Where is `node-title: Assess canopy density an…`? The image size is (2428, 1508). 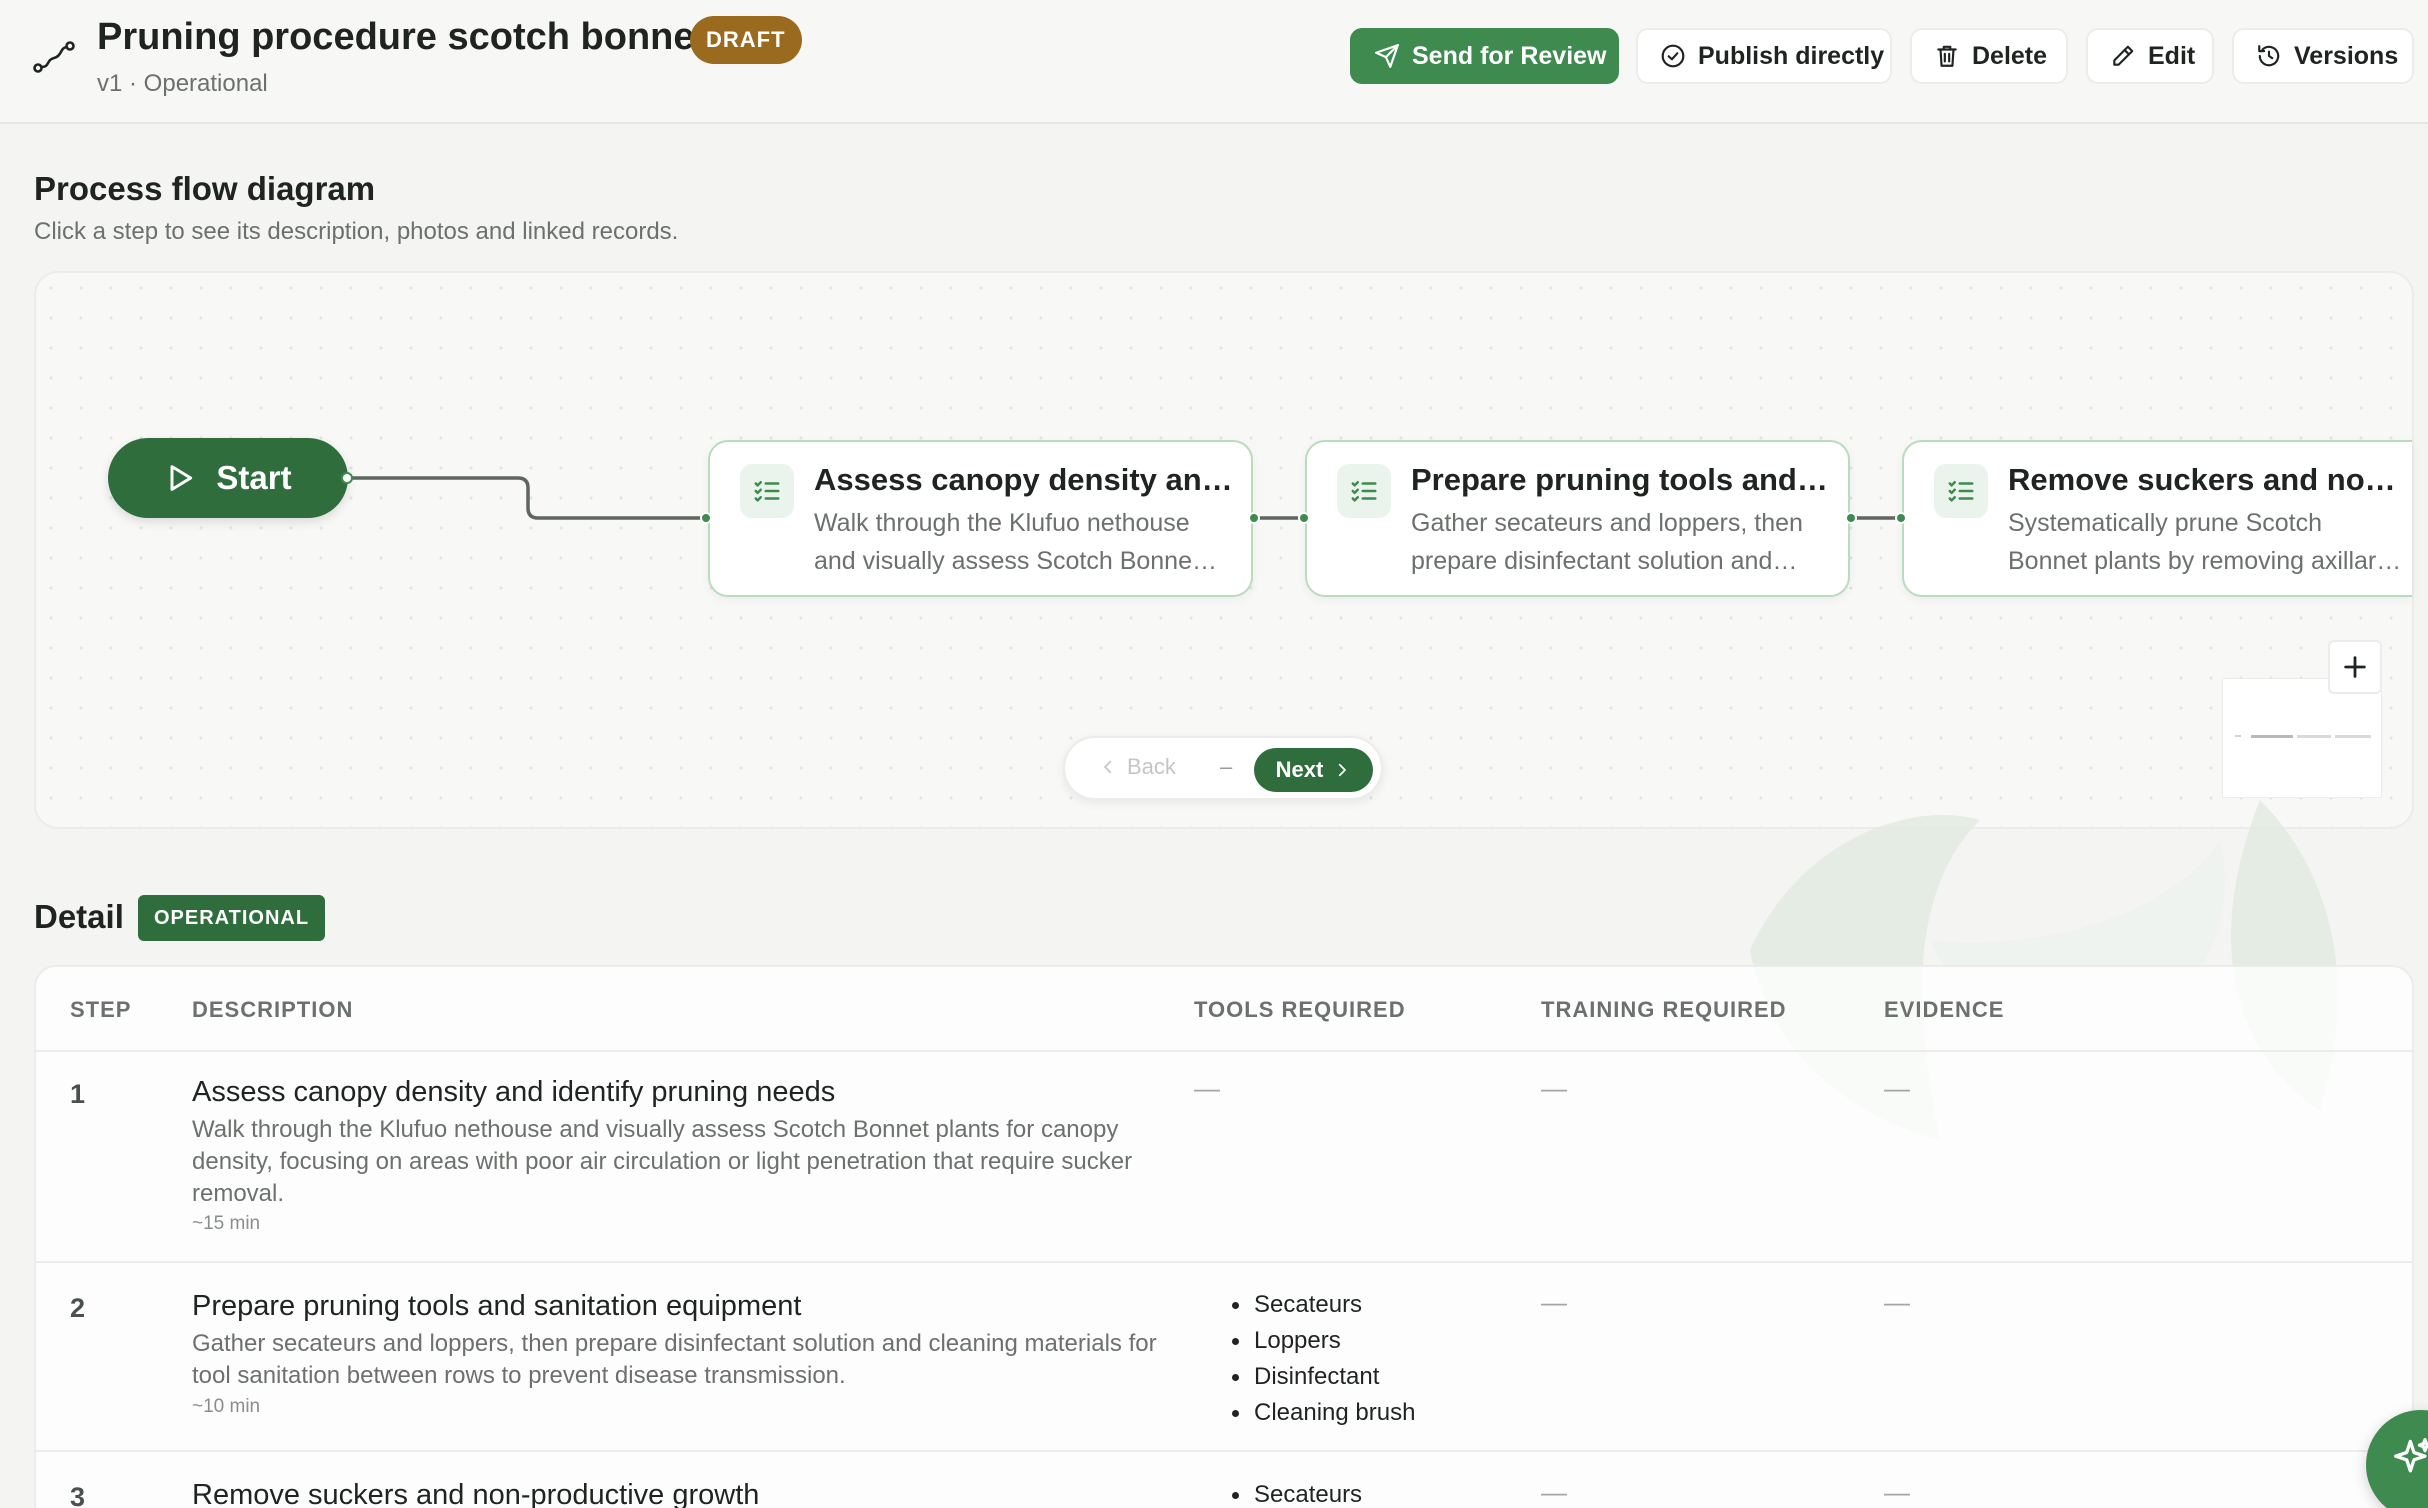
node-title: Assess canopy density an… is located at coordinates (1023, 479).